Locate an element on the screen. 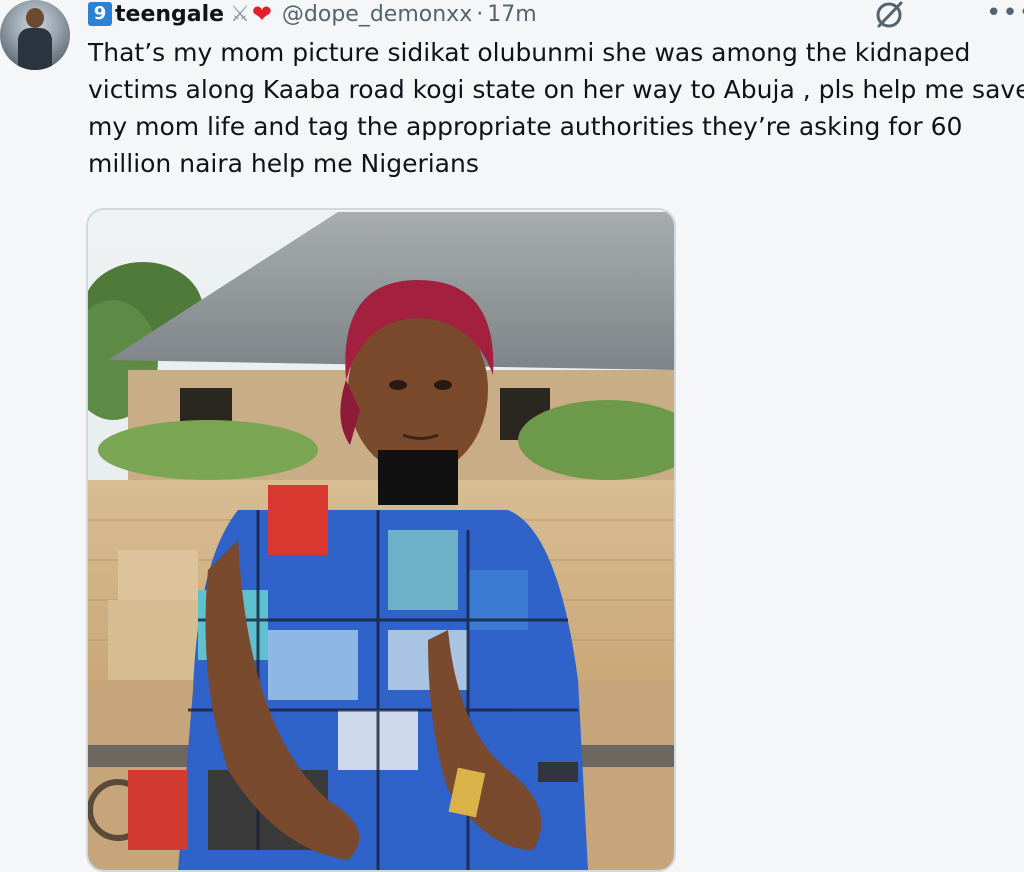 The image size is (1024, 872). label-badge: 9 is located at coordinates (100, 14).